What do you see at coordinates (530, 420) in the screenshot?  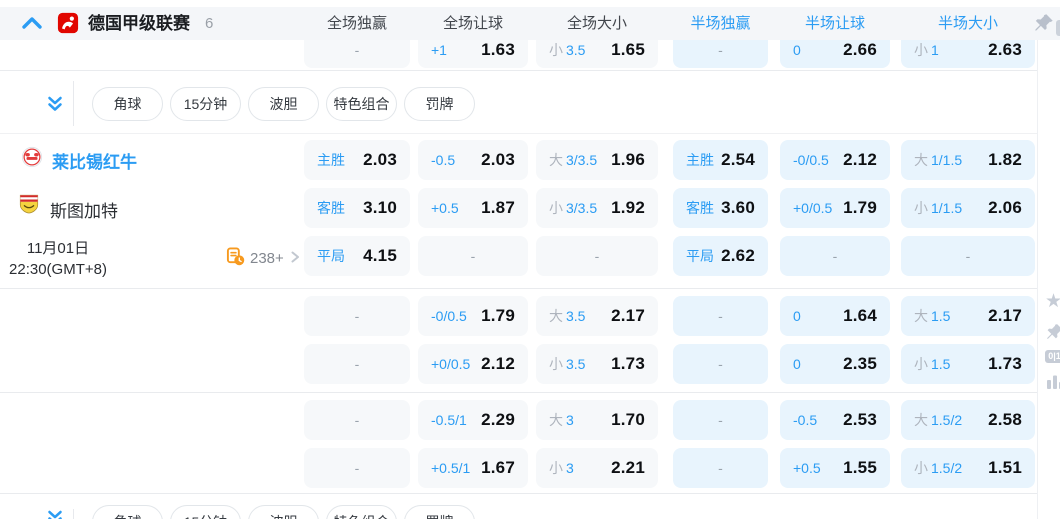 I see `odds-row-alt-line-2-over: - -0.5/1 2.29 大 3 1.70- -0.5 2.53 大 1.5/2 2.58` at bounding box center [530, 420].